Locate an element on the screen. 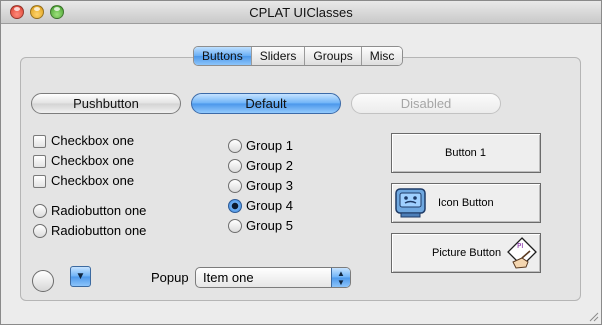  tab-buttons: Buttons is located at coordinates (223, 56).